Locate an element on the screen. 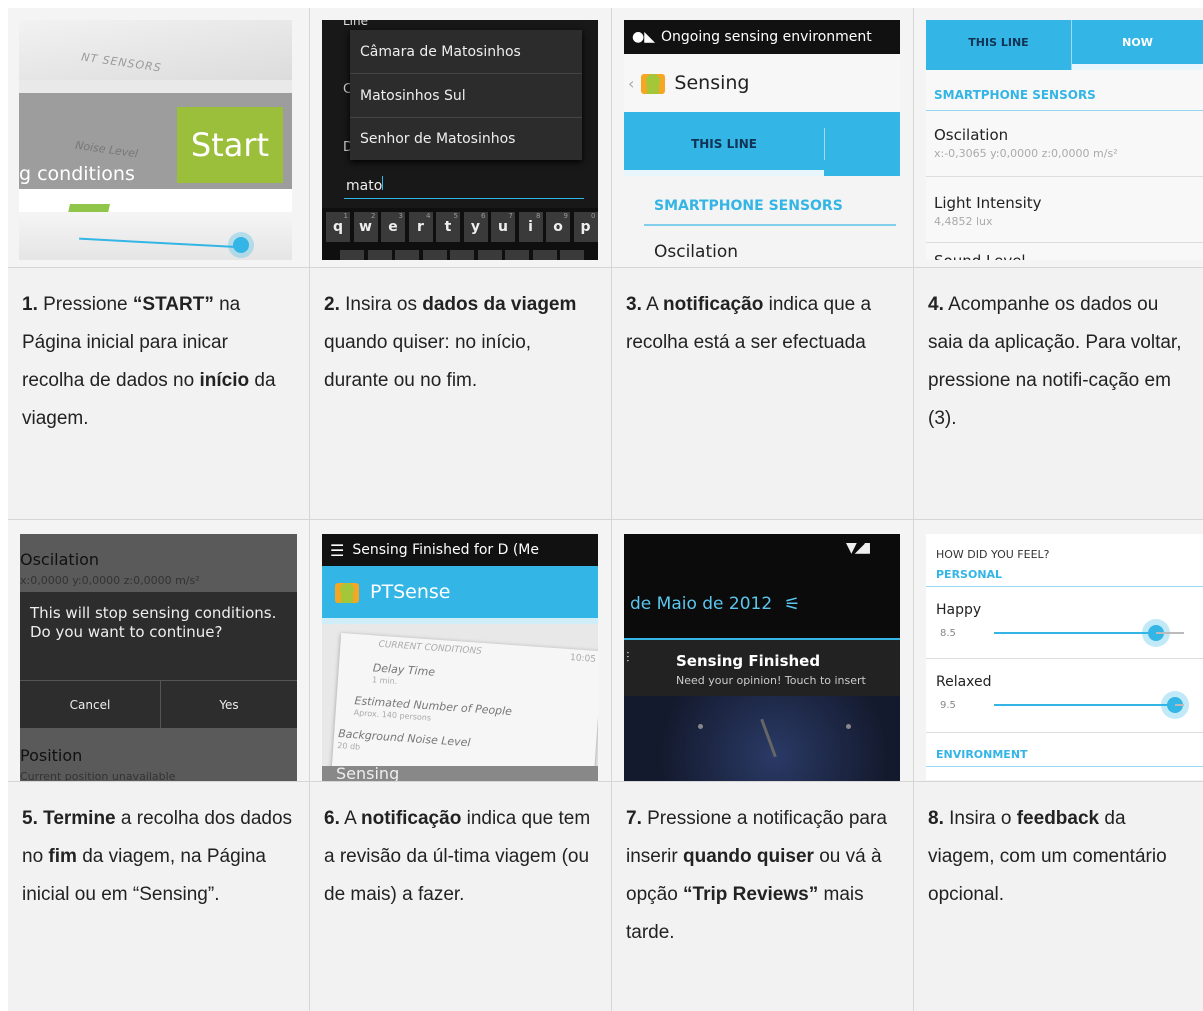  key-number: 6 is located at coordinates (483, 216).